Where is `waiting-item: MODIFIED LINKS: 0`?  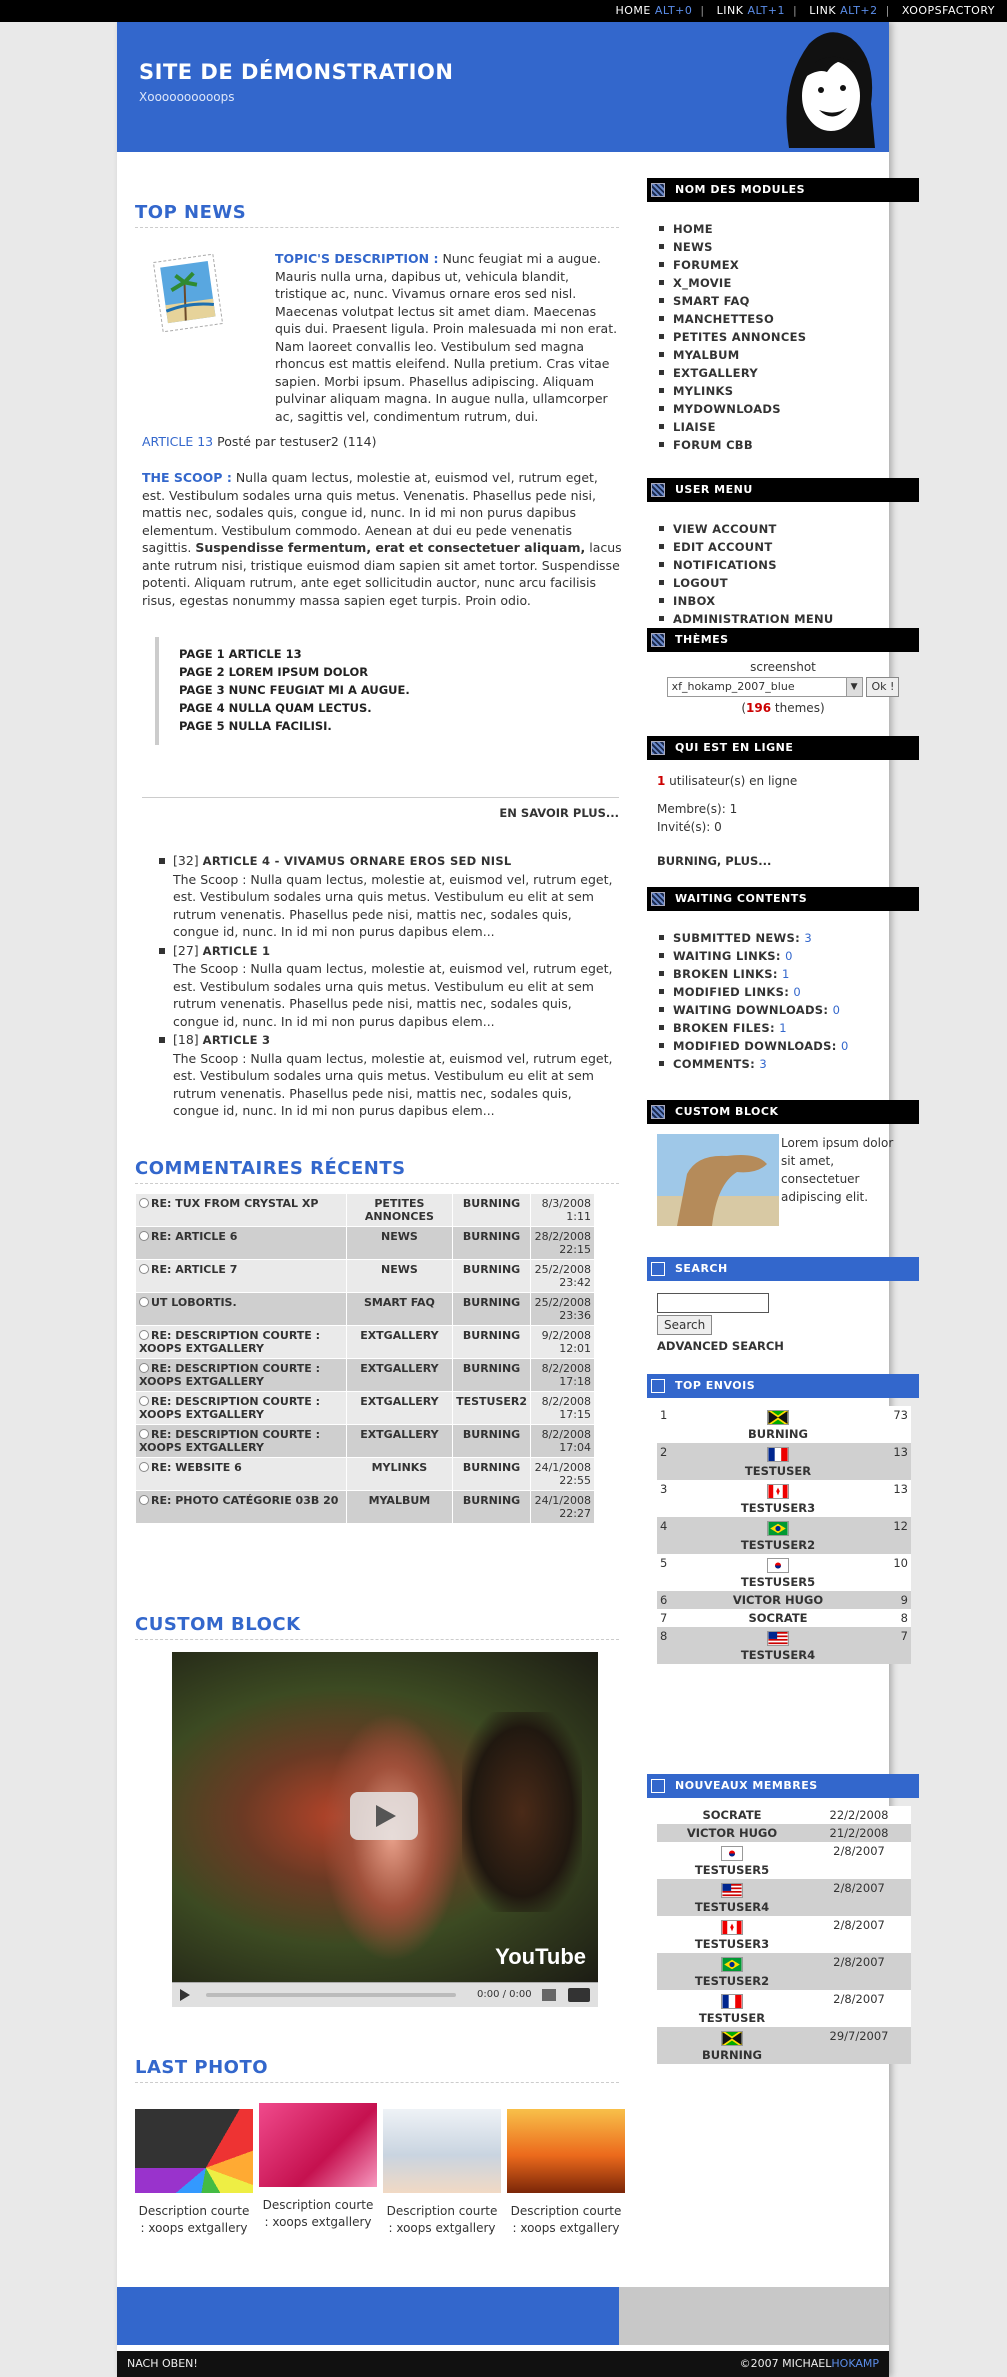
waiting-item: MODIFIED LINKS: 0 is located at coordinates (789, 992).